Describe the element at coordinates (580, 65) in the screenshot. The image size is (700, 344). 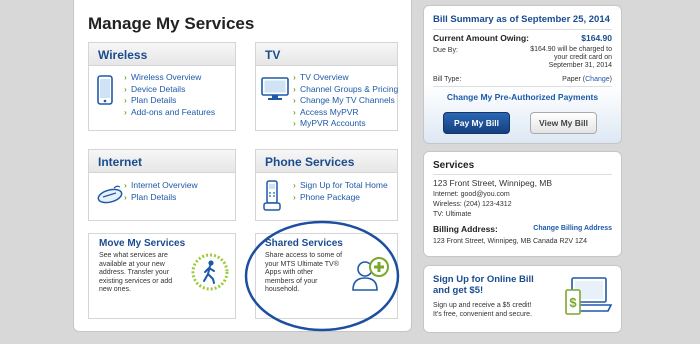
I see `due-by-line: September 31, 2014` at that location.